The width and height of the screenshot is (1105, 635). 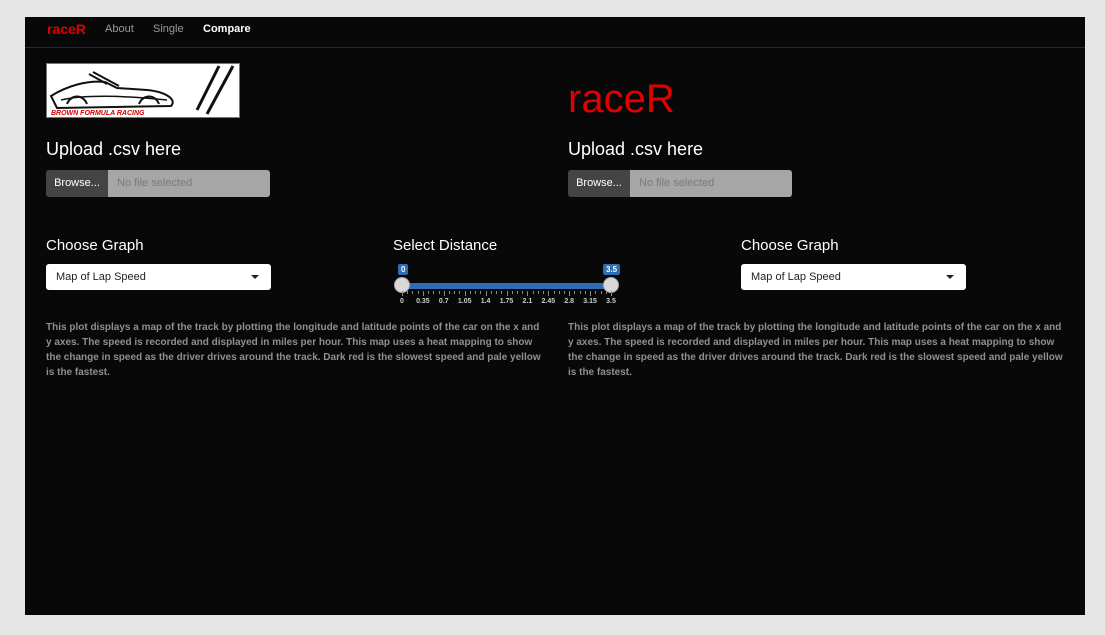 I want to click on file-input-right: Browse... No file selected, so click(x=680, y=183).